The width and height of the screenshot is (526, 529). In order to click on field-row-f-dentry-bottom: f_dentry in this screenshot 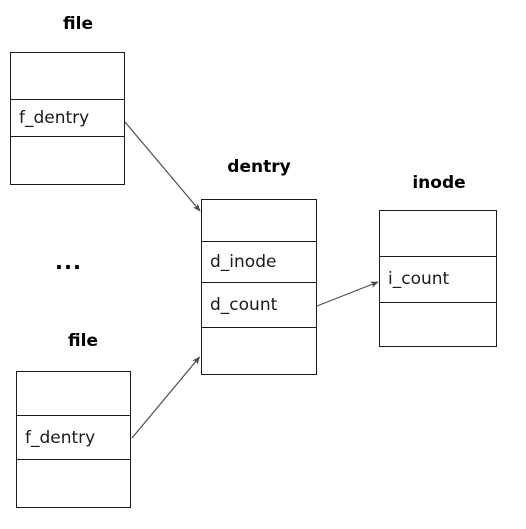, I will do `click(73, 438)`.